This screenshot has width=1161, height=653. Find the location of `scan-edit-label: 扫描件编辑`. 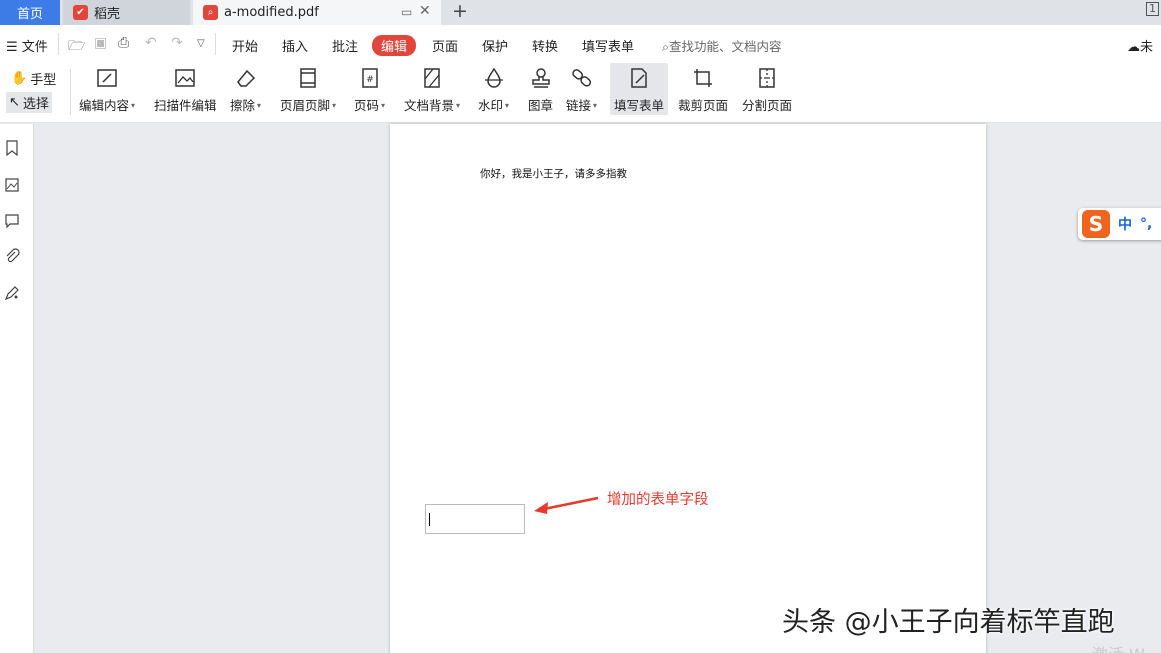

scan-edit-label: 扫描件编辑 is located at coordinates (185, 105).